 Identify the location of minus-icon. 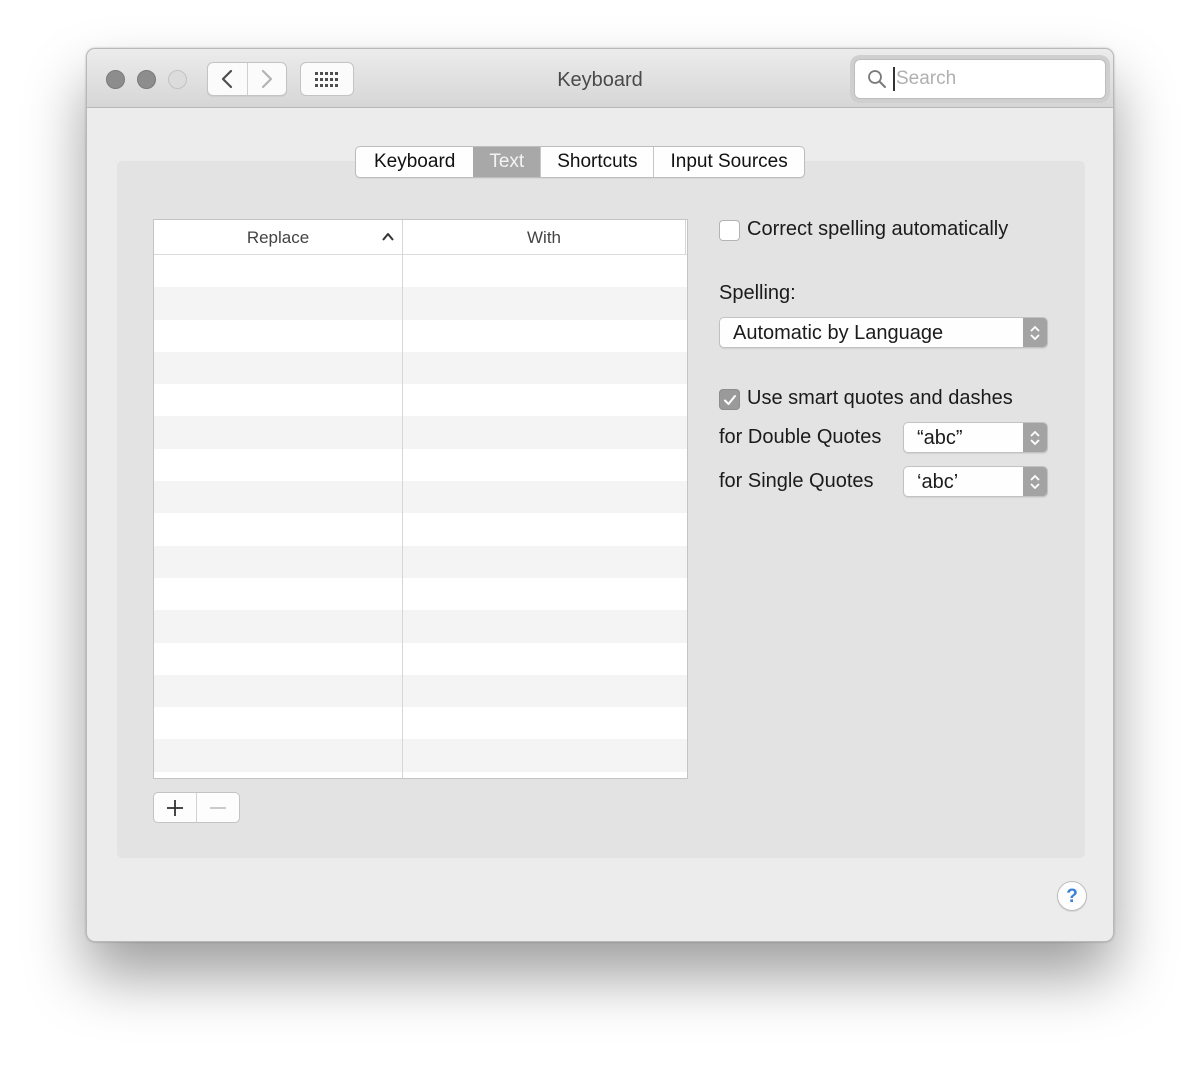
(218, 807).